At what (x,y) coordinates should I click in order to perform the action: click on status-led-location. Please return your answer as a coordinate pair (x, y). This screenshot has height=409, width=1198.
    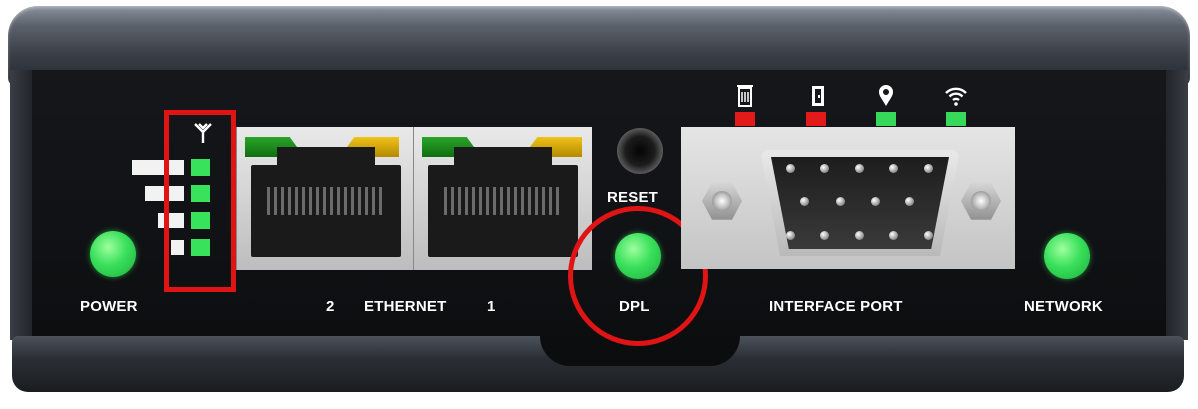
    Looking at the image, I should click on (886, 119).